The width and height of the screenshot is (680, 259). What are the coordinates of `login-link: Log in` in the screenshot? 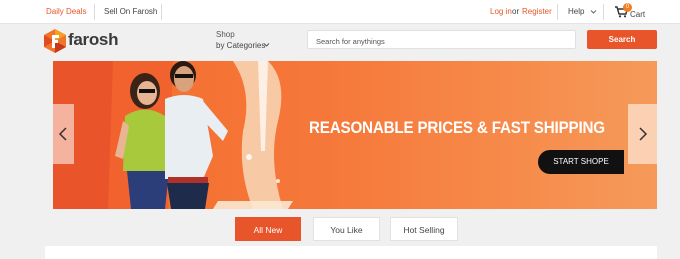 It's located at (501, 12).